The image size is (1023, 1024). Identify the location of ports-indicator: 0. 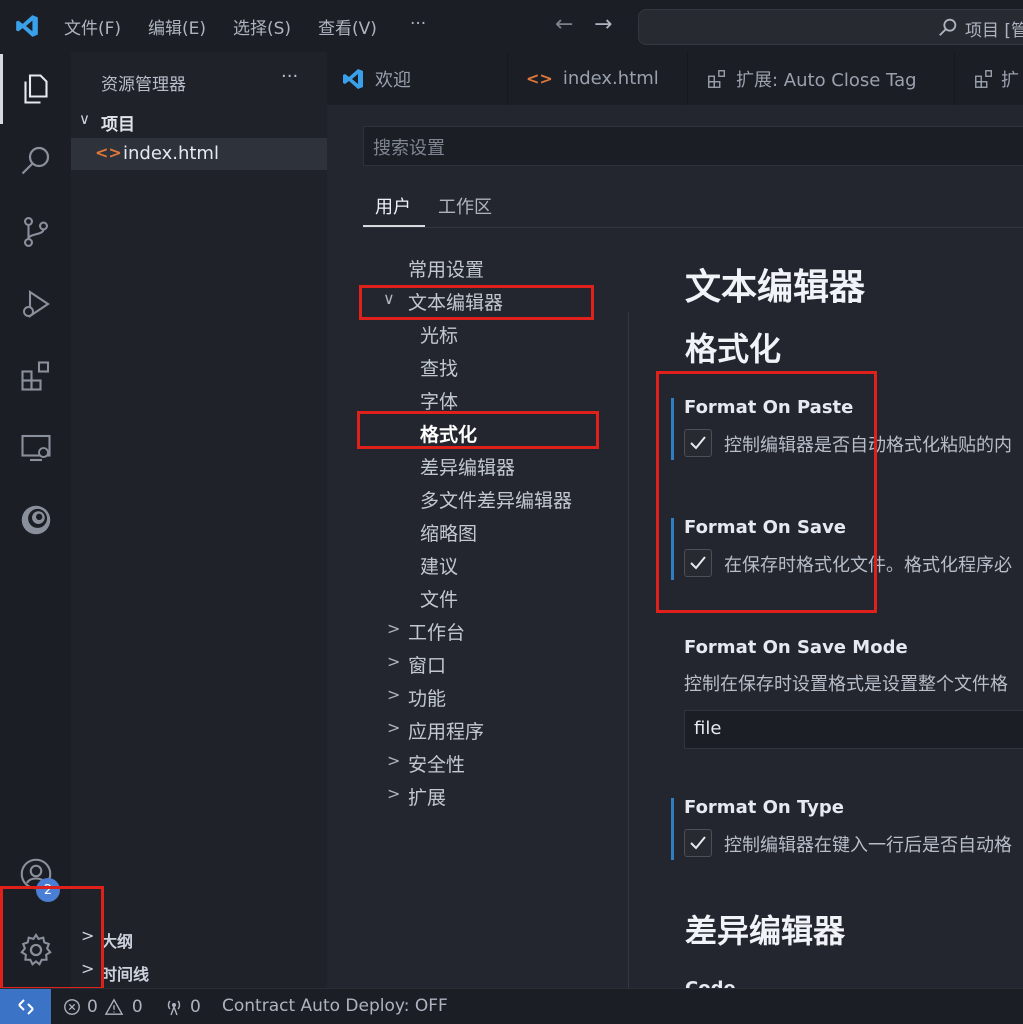
(182, 1007).